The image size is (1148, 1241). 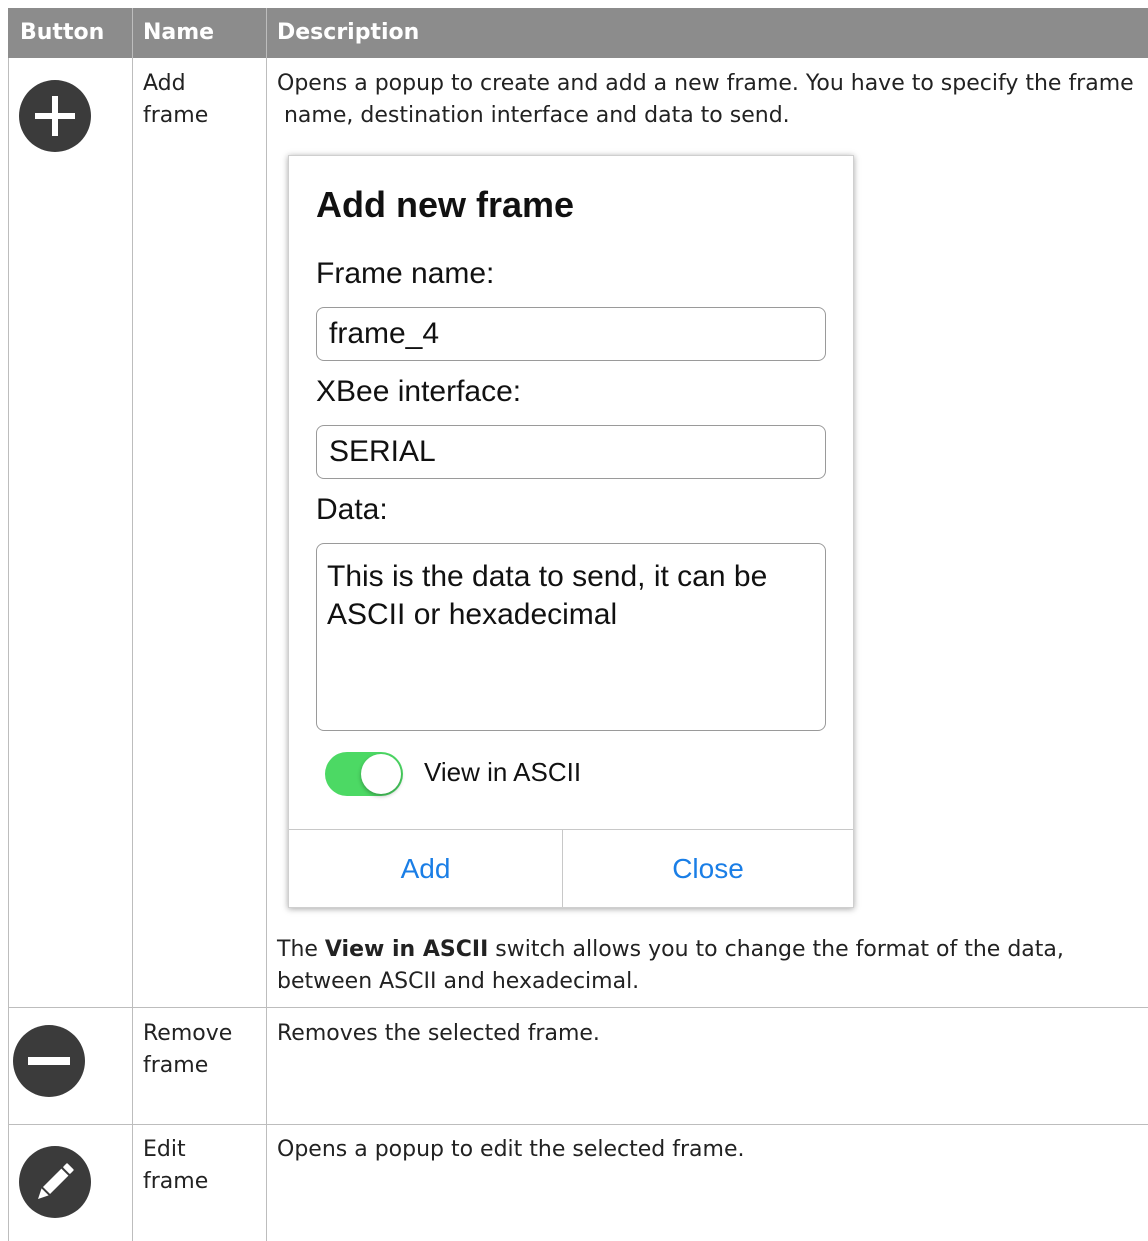 I want to click on note-bold-text: View in ASCII, so click(x=406, y=949).